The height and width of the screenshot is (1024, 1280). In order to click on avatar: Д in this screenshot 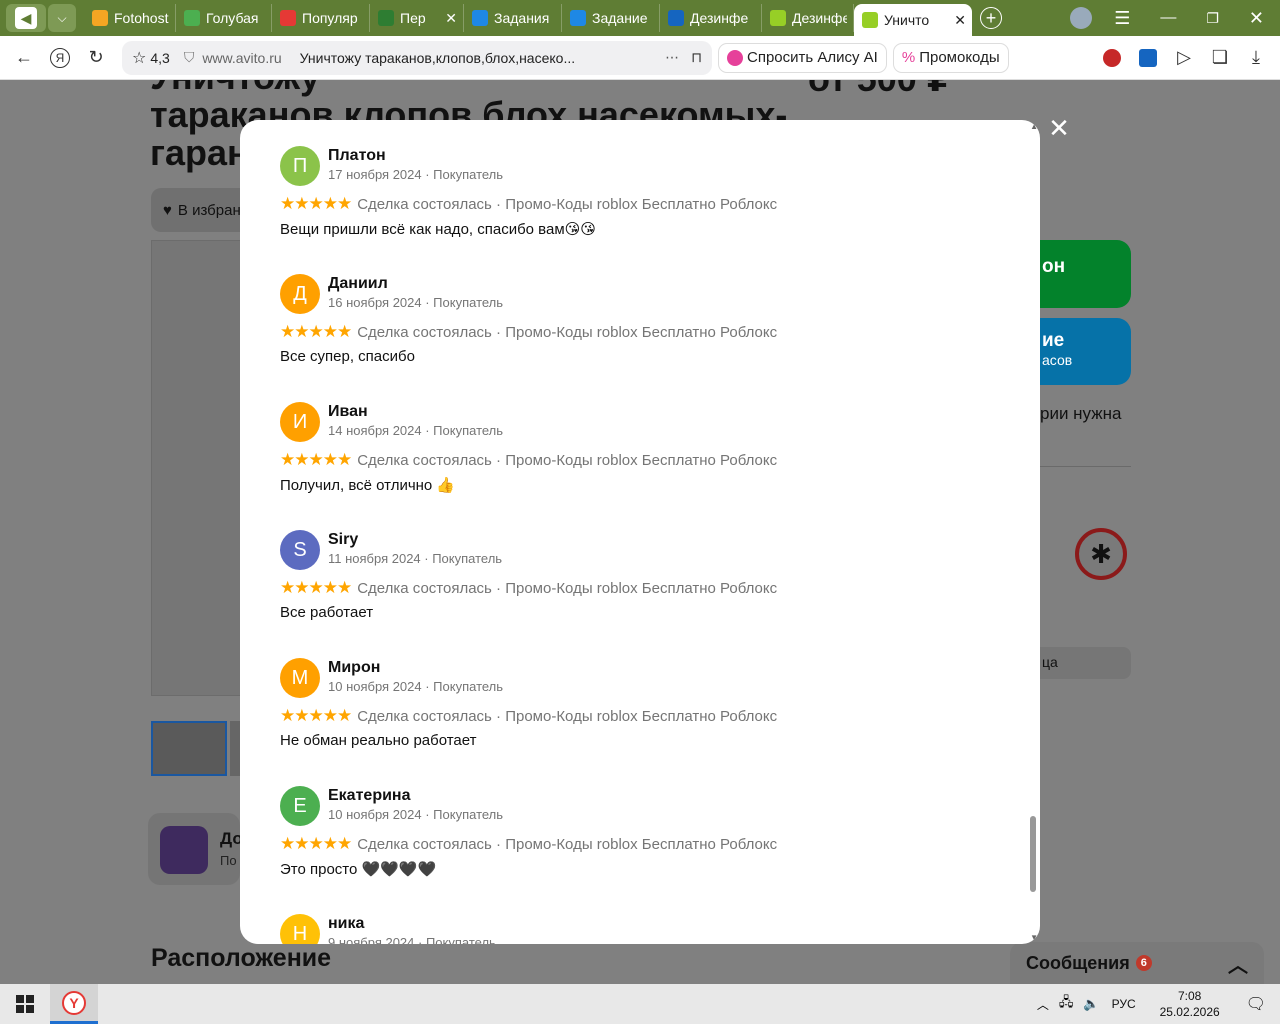, I will do `click(300, 294)`.